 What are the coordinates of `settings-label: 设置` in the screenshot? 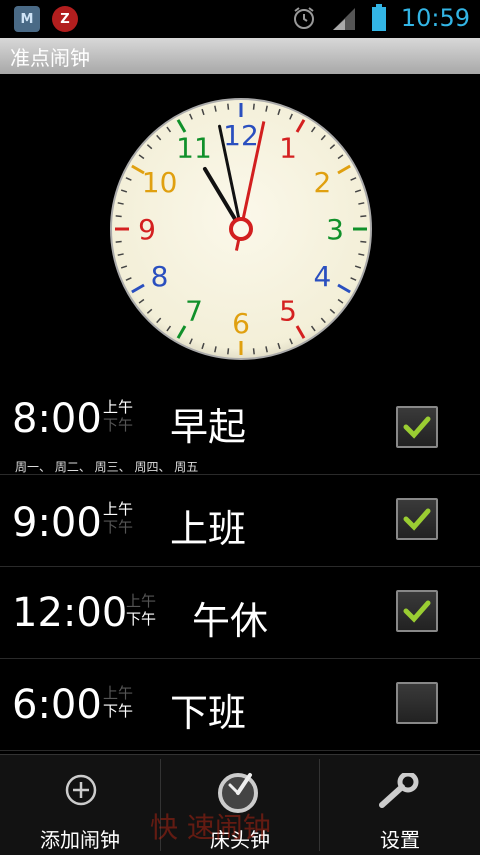 It's located at (400, 840).